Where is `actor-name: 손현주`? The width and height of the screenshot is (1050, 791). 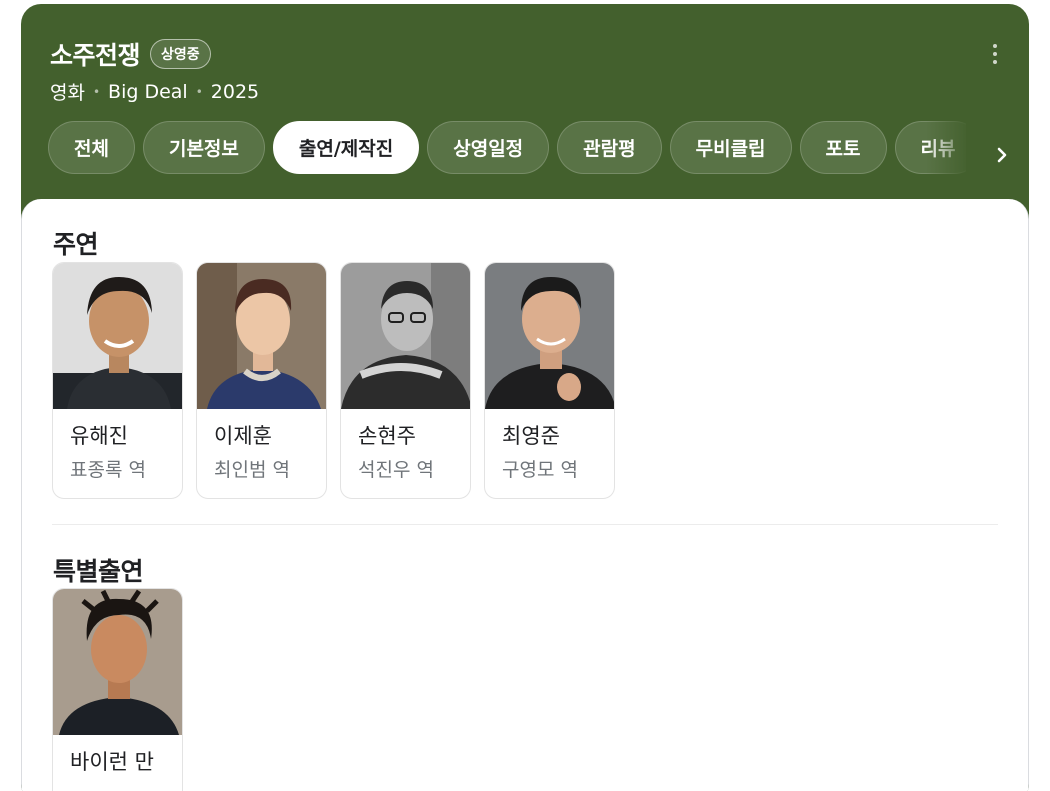
actor-name: 손현주 is located at coordinates (387, 436).